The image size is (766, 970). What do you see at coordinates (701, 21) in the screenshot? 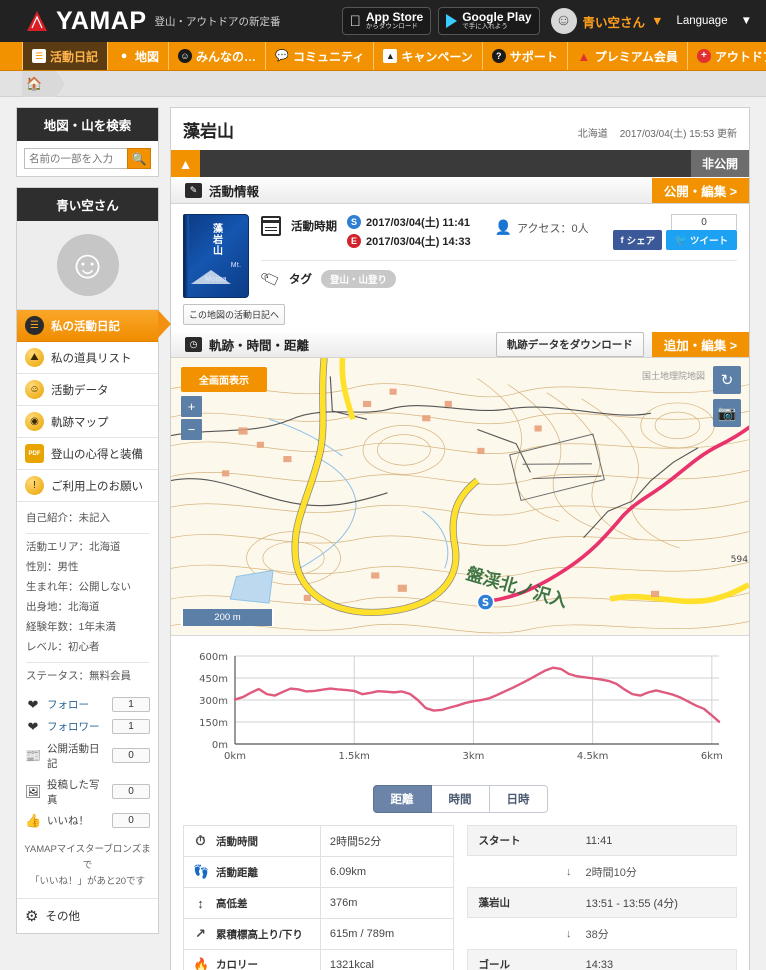
I see `language-selector: Language` at bounding box center [701, 21].